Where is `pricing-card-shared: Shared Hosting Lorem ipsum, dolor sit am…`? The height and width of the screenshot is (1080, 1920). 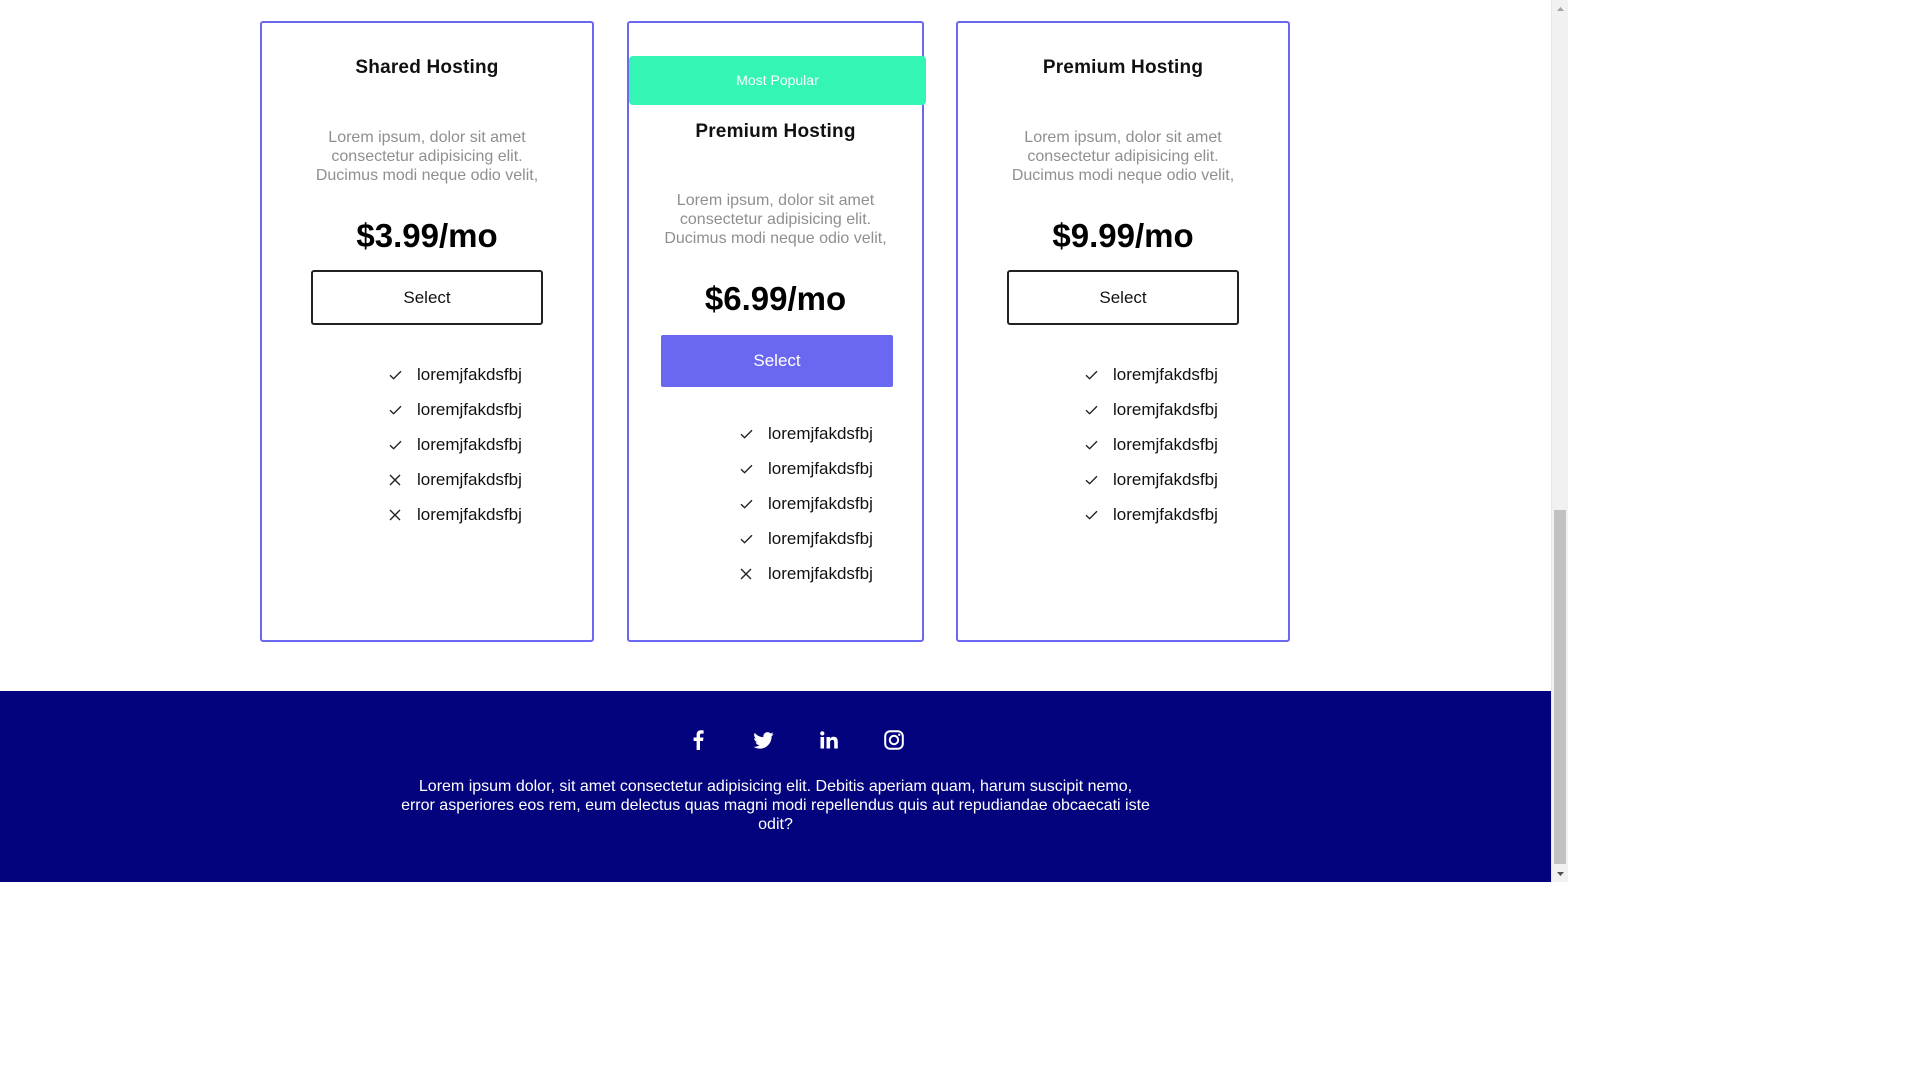
pricing-card-shared: Shared Hosting Lorem ipsum, dolor sit am… is located at coordinates (427, 331).